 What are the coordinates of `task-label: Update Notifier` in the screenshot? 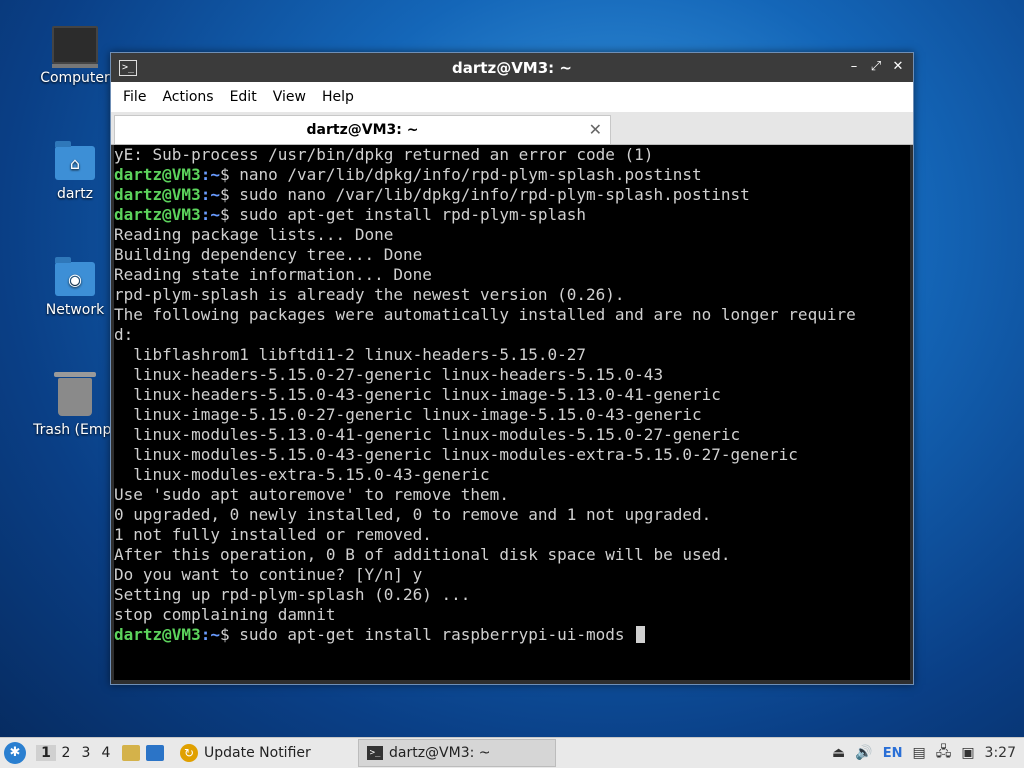 It's located at (257, 753).